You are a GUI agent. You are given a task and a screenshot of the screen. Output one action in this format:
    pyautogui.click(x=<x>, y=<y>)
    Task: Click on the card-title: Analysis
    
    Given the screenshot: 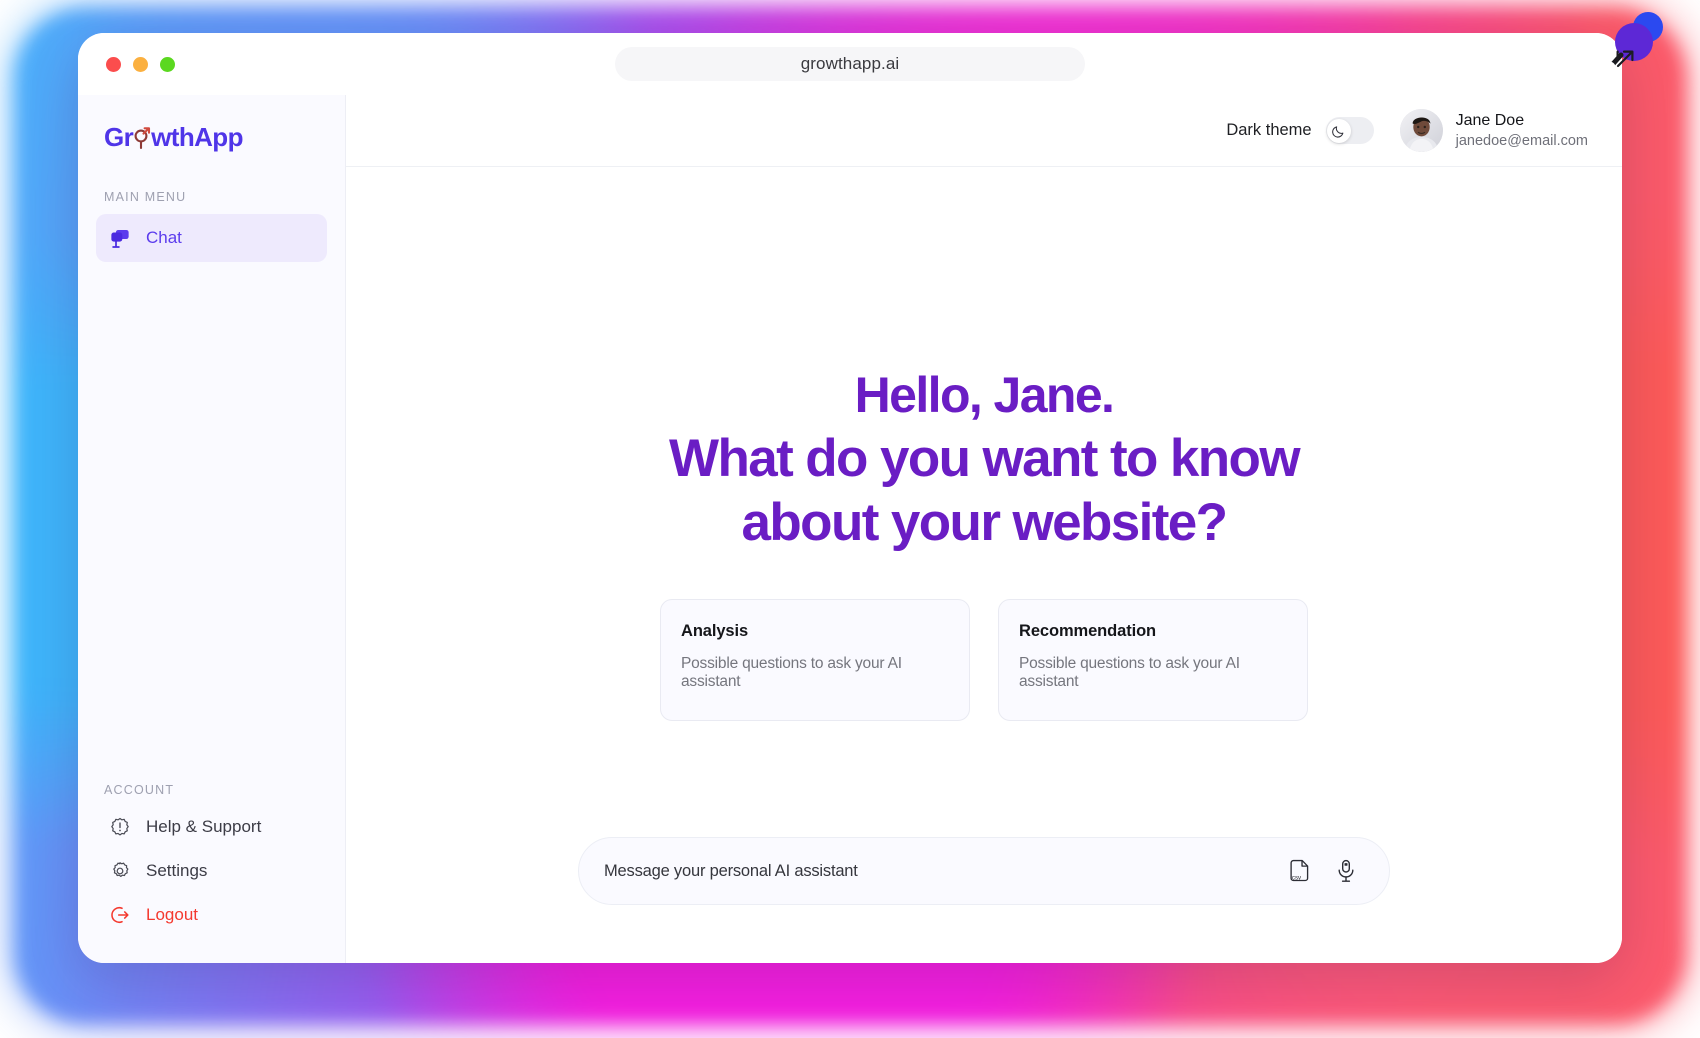 What is the action you would take?
    pyautogui.click(x=715, y=631)
    